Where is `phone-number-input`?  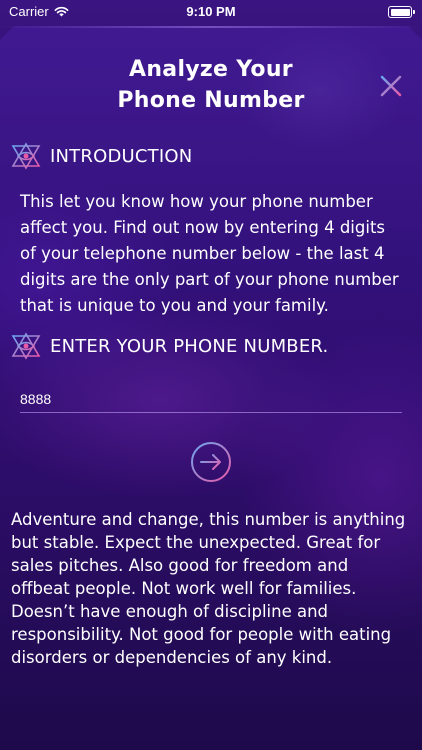
phone-number-input is located at coordinates (211, 399).